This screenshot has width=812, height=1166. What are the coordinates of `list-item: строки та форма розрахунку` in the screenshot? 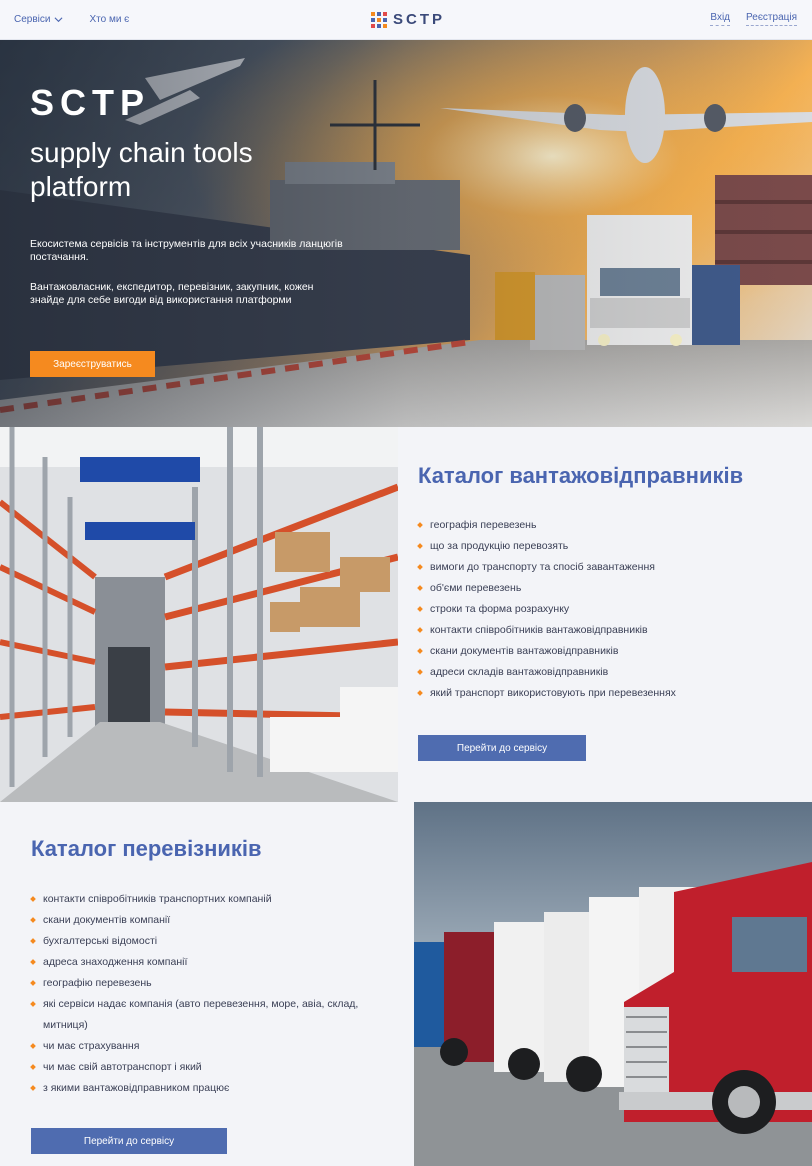 It's located at (547, 609).